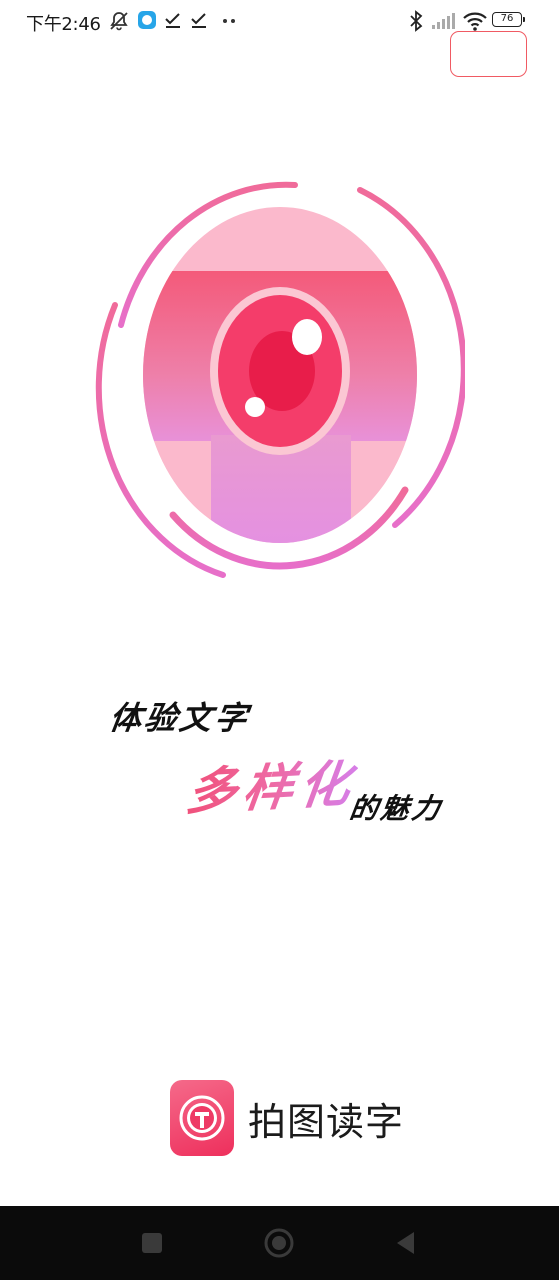  I want to click on app-notification-icon, so click(147, 20).